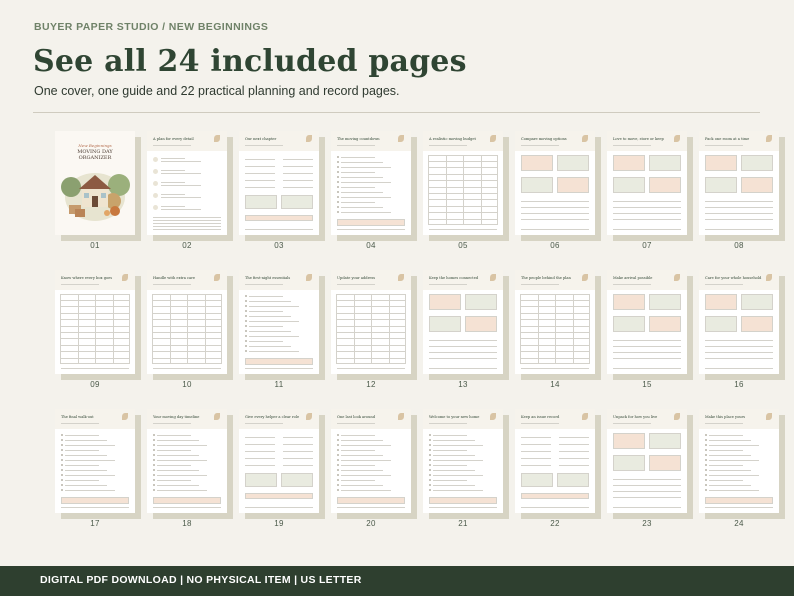  Describe the element at coordinates (95, 384) in the screenshot. I see `page-number: 09` at that location.